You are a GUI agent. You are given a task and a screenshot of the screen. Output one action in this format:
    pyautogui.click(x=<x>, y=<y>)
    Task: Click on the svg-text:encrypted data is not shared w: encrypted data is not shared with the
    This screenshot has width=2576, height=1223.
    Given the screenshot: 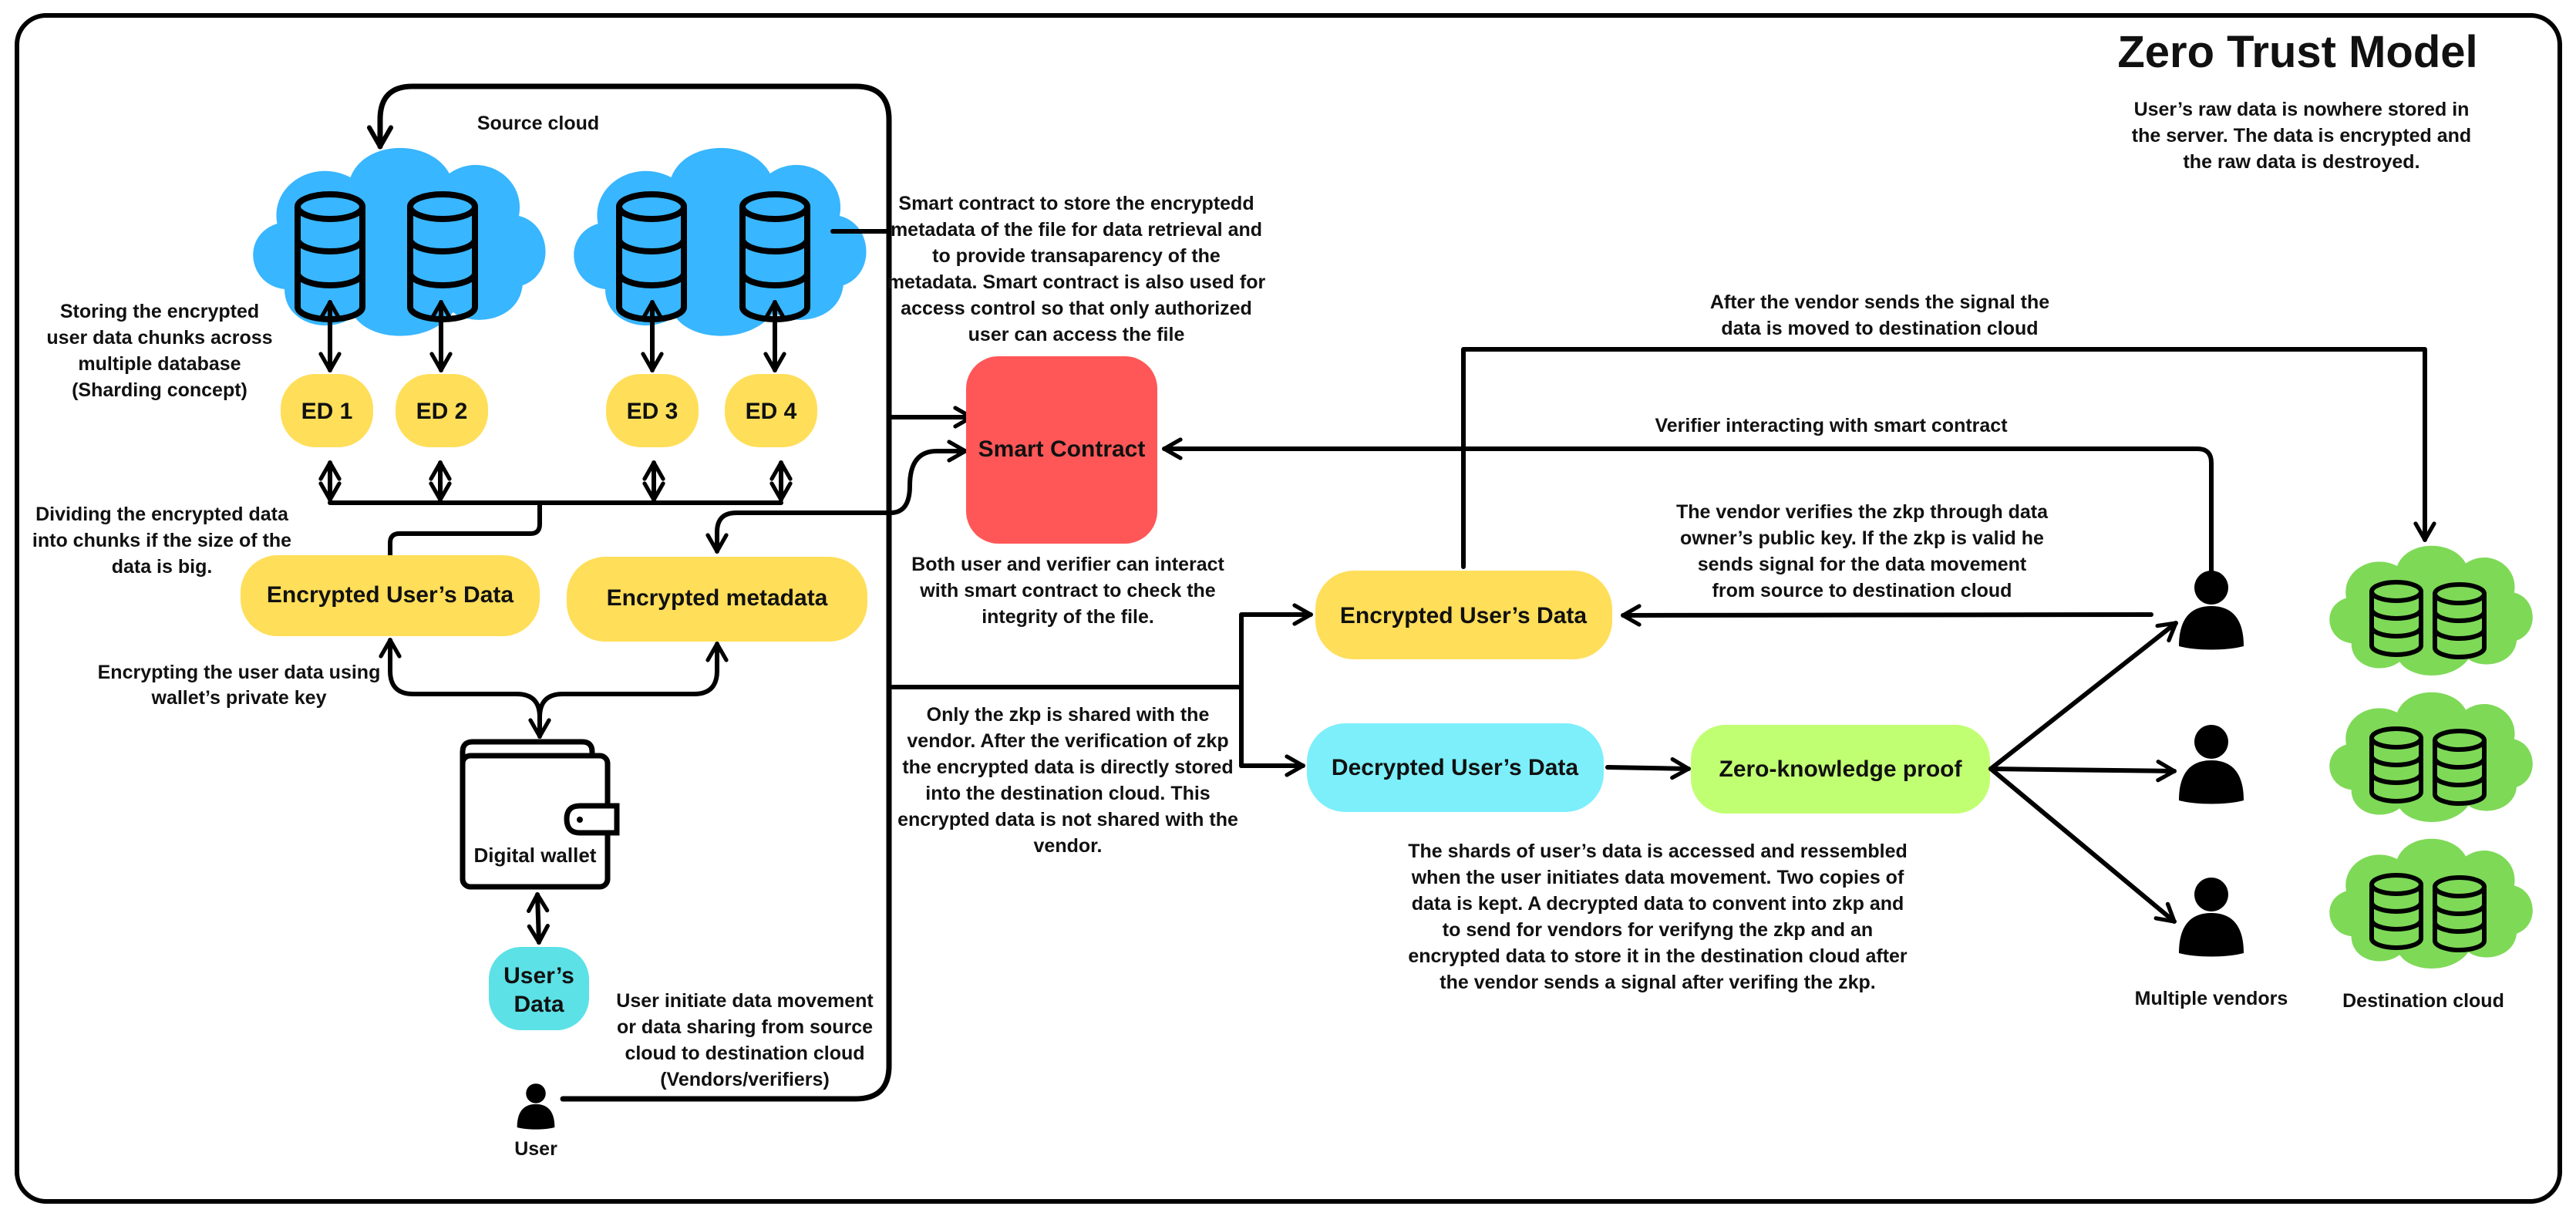 What is the action you would take?
    pyautogui.click(x=1067, y=819)
    